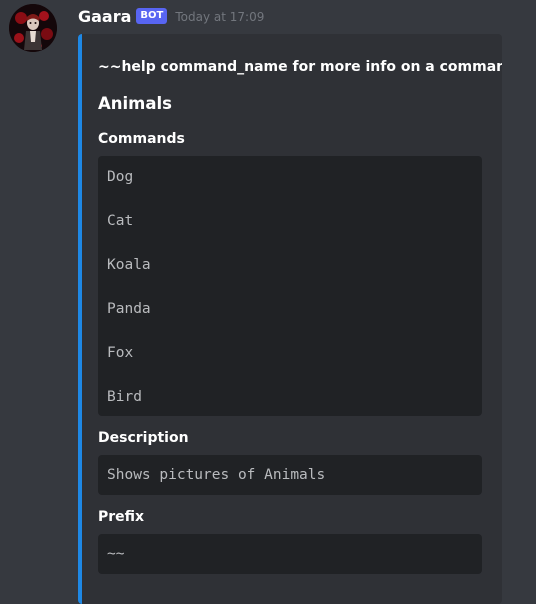 This screenshot has width=536, height=604. Describe the element at coordinates (104, 17) in the screenshot. I see `username: Gaara` at that location.